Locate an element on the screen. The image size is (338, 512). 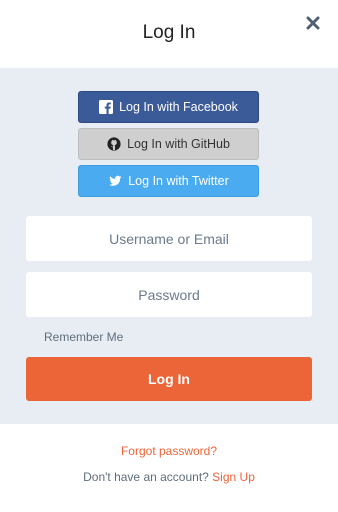
twitter-login-button: Log In with Twitter is located at coordinates (168, 181).